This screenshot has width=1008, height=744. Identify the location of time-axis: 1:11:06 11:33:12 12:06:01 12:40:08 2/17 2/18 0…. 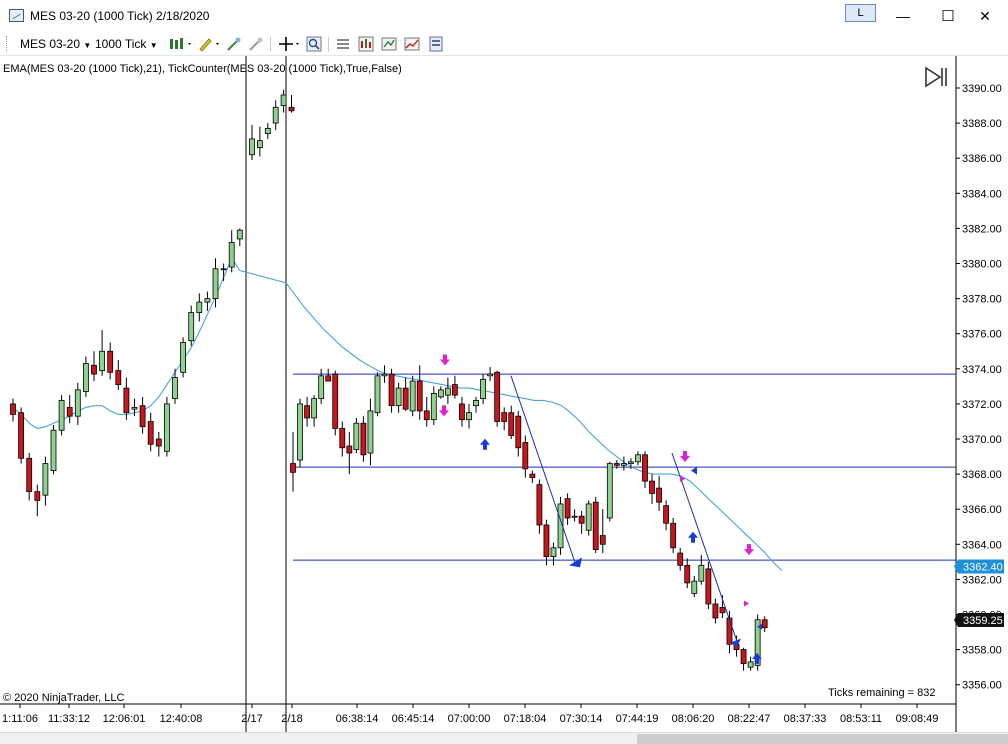
(470, 714).